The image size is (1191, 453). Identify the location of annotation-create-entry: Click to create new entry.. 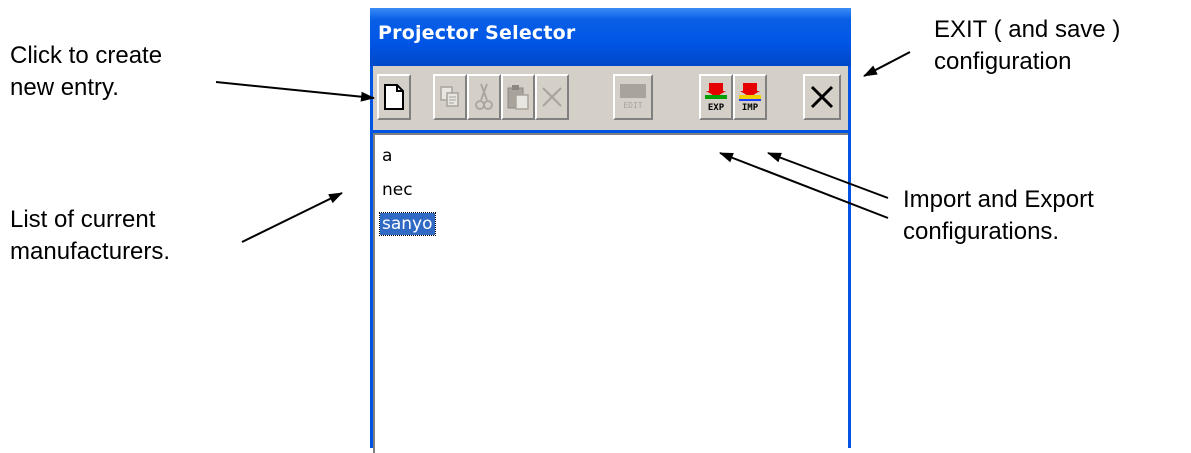
(86, 71).